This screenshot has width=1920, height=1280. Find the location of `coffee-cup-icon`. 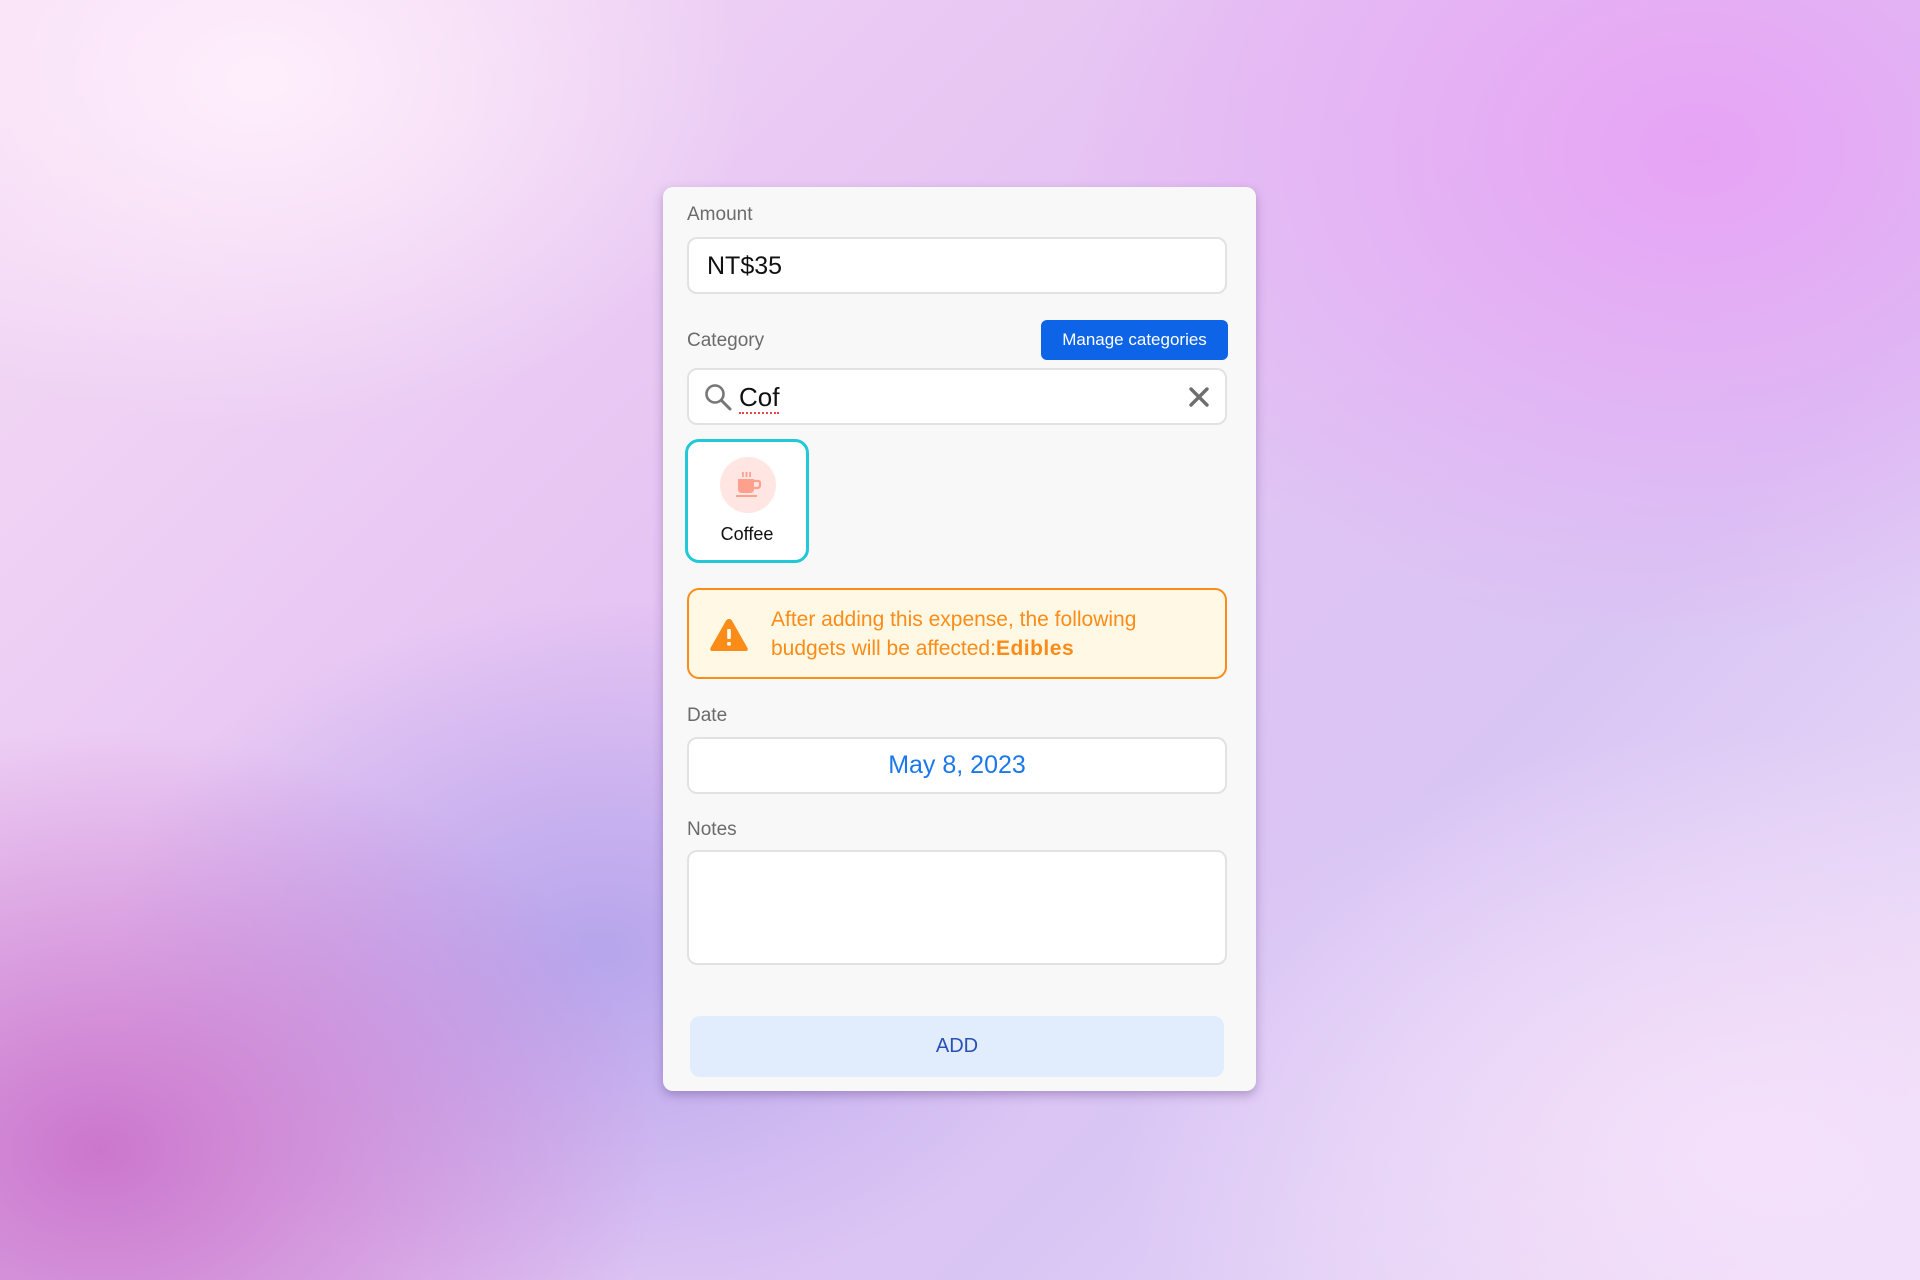

coffee-cup-icon is located at coordinates (749, 484).